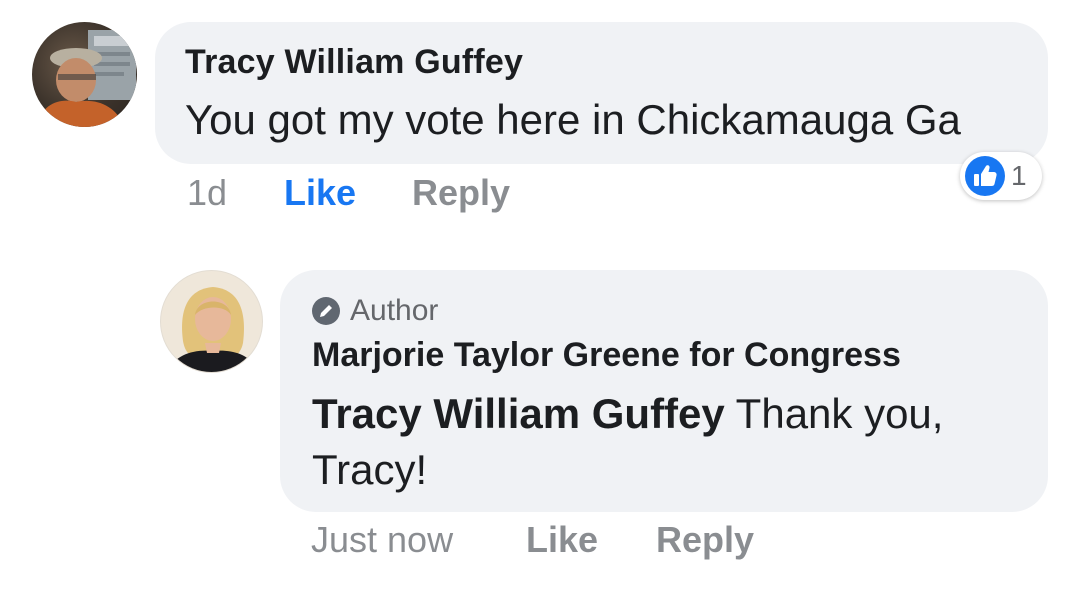 This screenshot has width=1080, height=591. What do you see at coordinates (985, 176) in the screenshot?
I see `thumbs-up-icon` at bounding box center [985, 176].